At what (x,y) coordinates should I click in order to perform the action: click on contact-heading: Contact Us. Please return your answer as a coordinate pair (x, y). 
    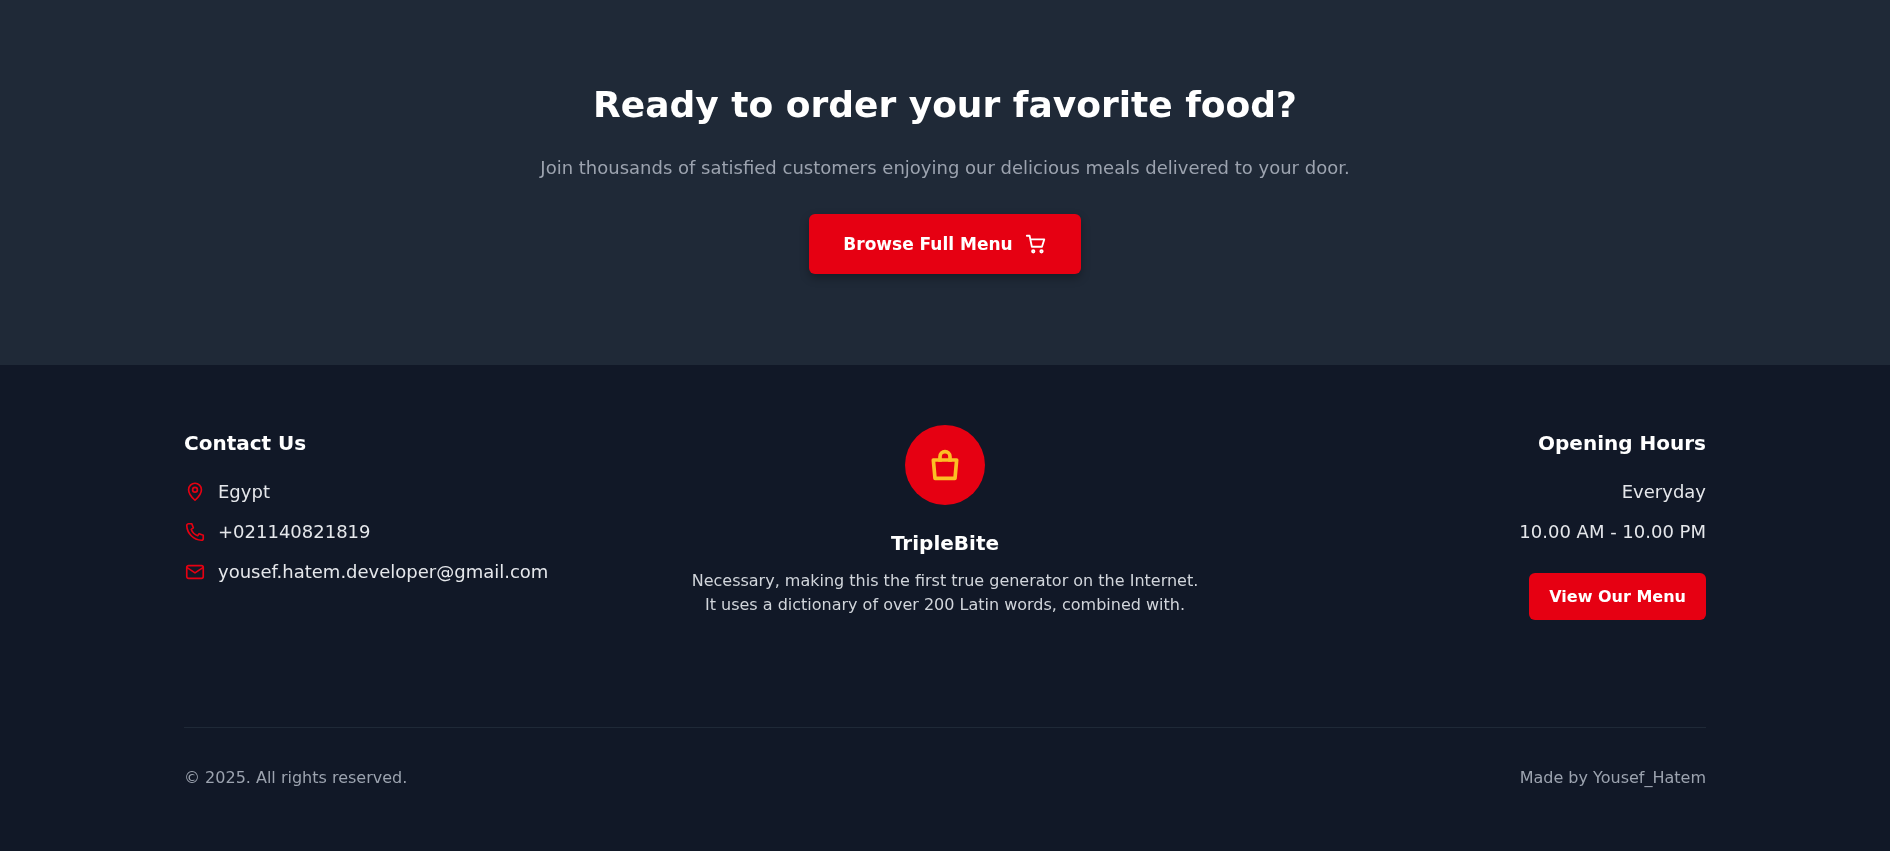
    Looking at the image, I should click on (246, 443).